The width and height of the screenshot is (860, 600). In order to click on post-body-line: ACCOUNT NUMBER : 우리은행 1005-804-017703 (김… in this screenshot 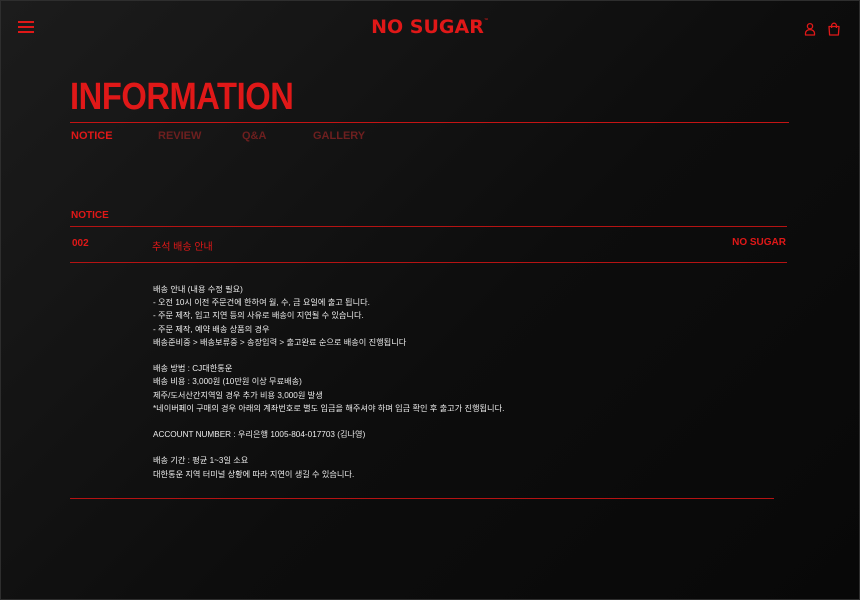, I will do `click(259, 435)`.